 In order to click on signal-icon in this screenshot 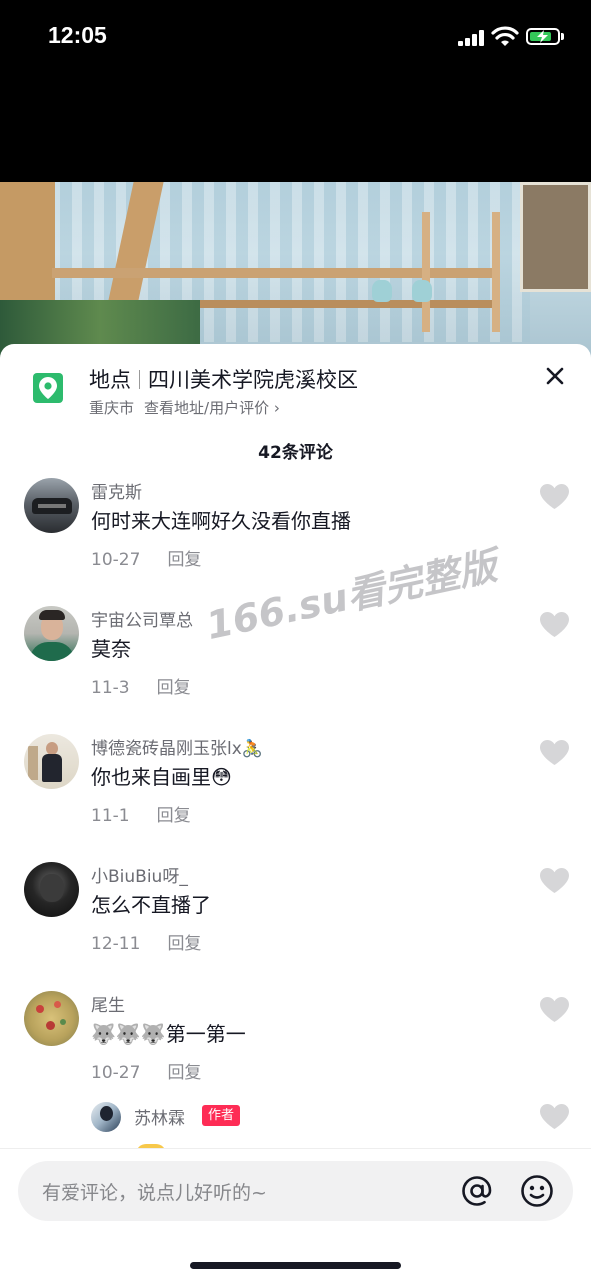, I will do `click(472, 38)`.